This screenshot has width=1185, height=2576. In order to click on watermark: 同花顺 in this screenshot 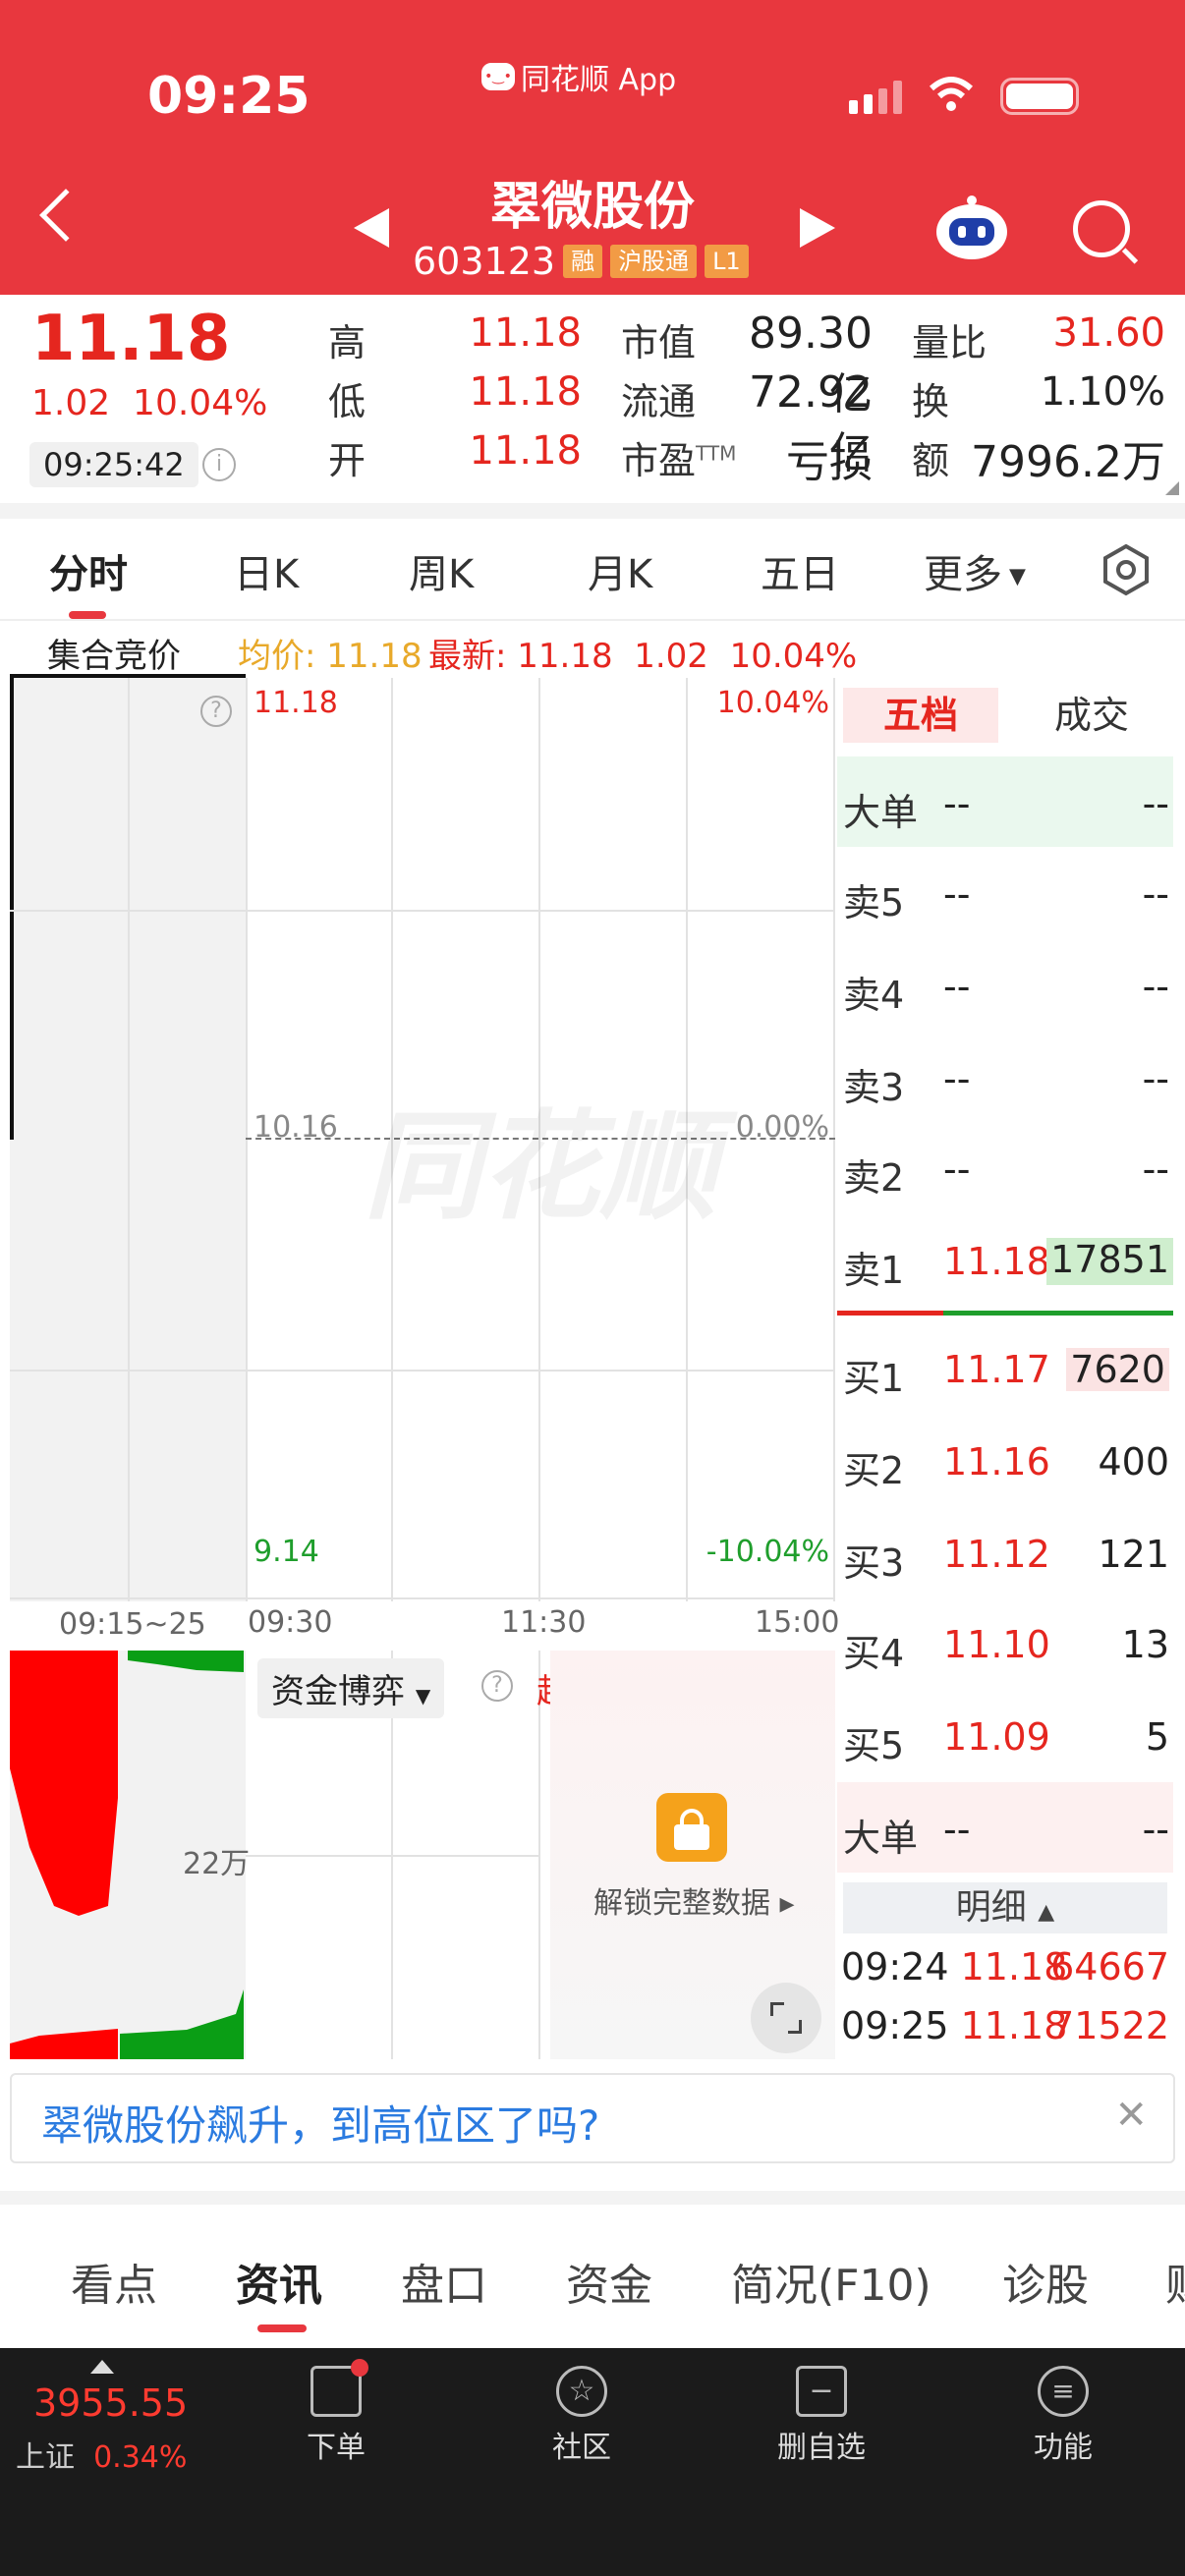, I will do `click(540, 1167)`.